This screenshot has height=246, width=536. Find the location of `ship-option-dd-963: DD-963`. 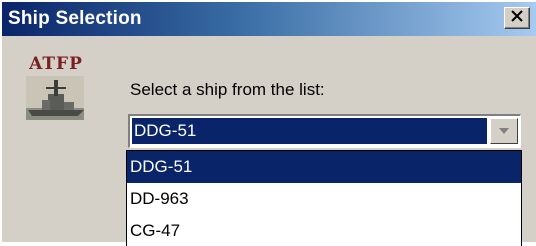

ship-option-dd-963: DD-963 is located at coordinates (324, 199).